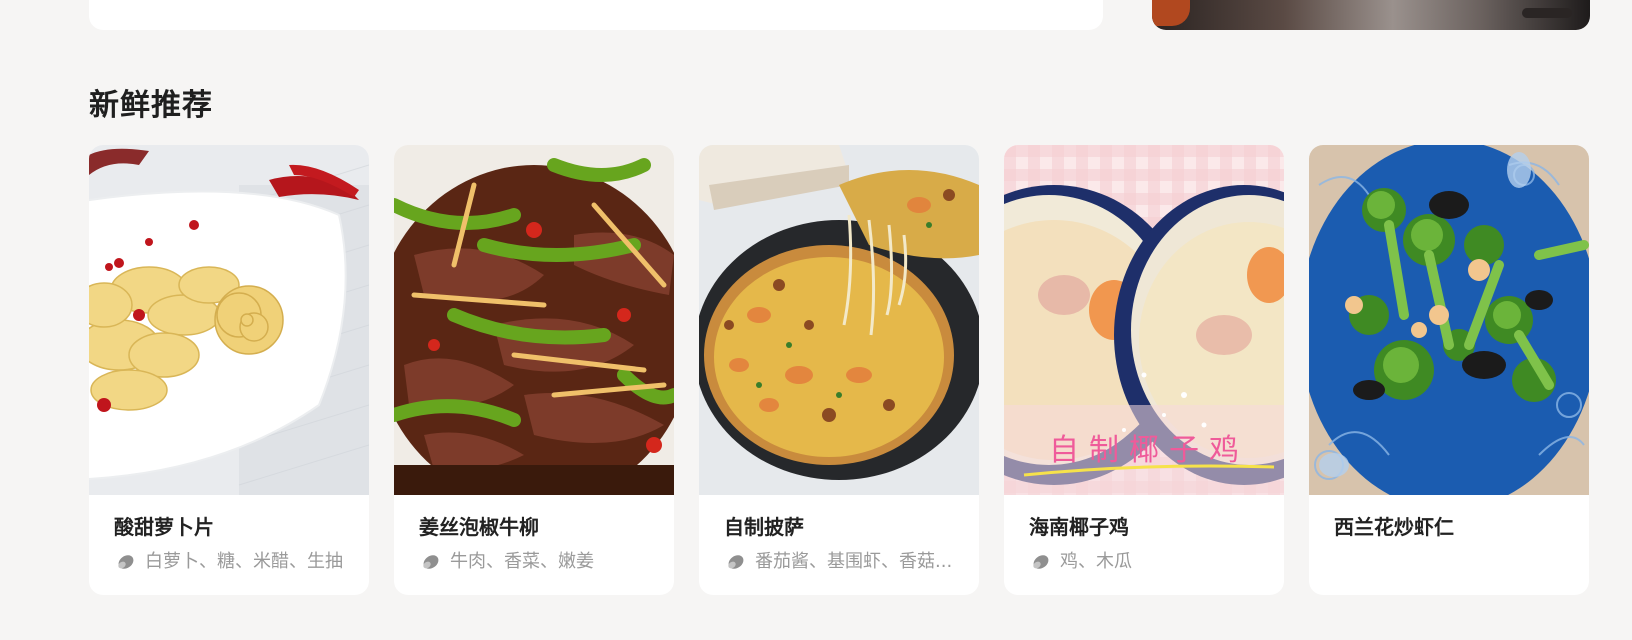 The width and height of the screenshot is (1632, 640). I want to click on recipe-name: 自制披萨, so click(764, 527).